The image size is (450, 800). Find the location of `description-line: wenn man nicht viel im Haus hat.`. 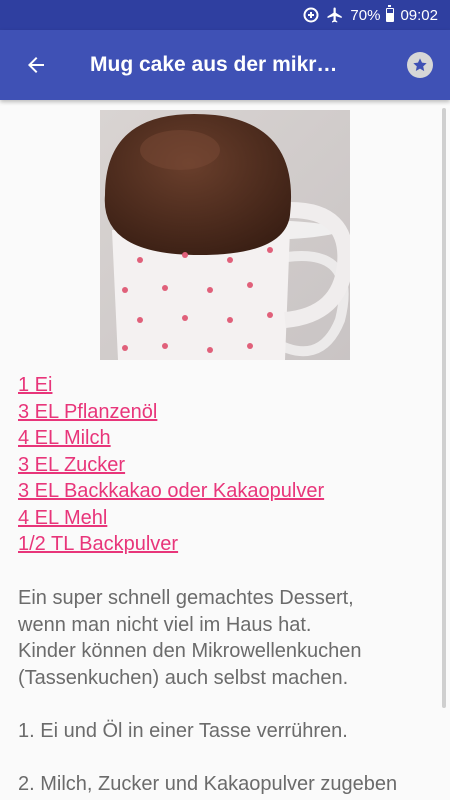

description-line: wenn man nicht viel im Haus hat. is located at coordinates (165, 624).